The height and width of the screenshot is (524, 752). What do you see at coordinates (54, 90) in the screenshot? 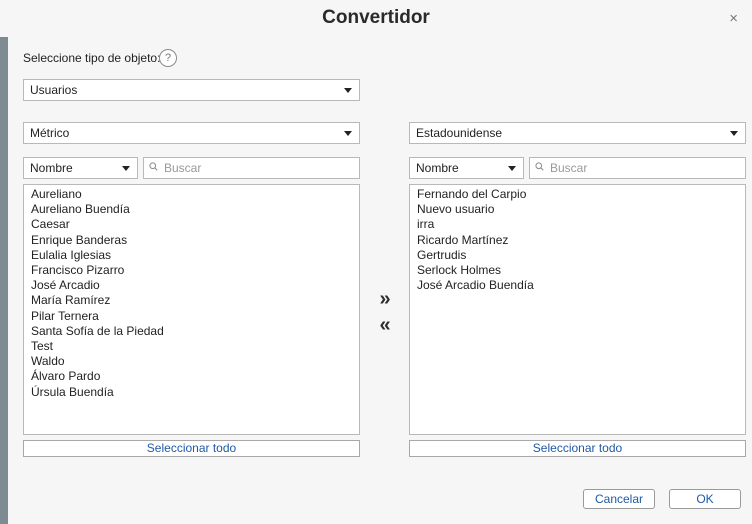
I see `object-type-value: Usuarios` at bounding box center [54, 90].